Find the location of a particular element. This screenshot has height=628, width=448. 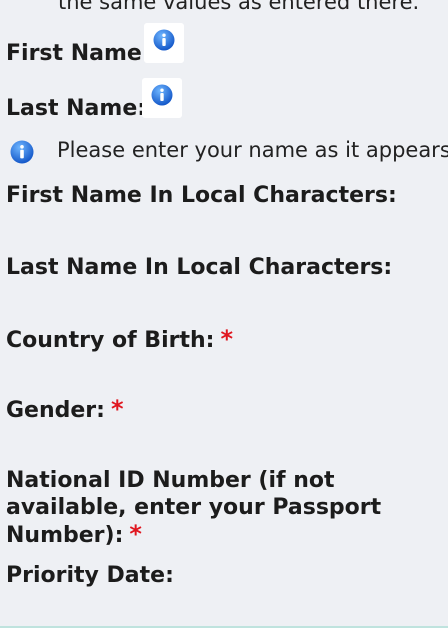

first-name-label-text: First Name: is located at coordinates (78, 53).